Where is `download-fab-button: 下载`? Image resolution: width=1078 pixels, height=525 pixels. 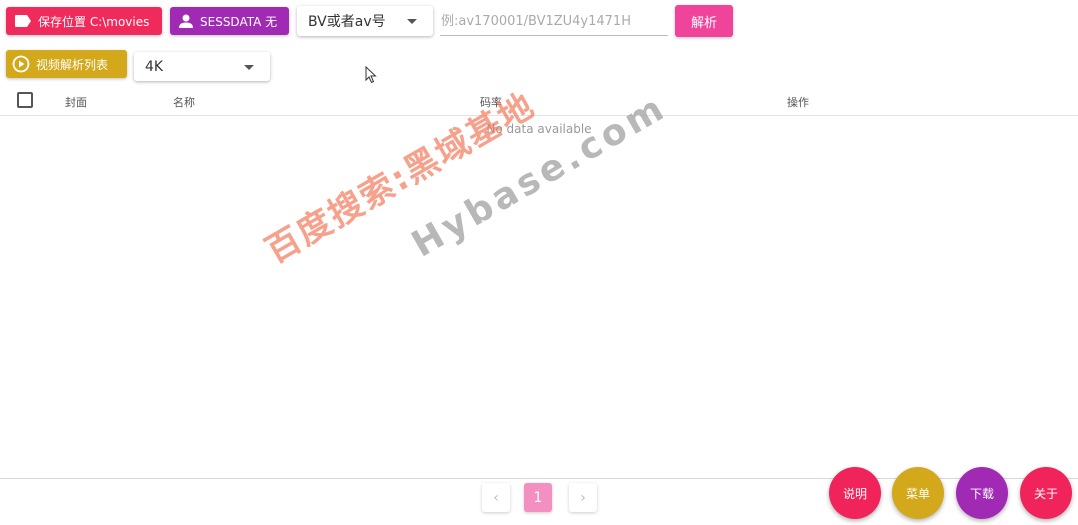 download-fab-button: 下载 is located at coordinates (982, 493).